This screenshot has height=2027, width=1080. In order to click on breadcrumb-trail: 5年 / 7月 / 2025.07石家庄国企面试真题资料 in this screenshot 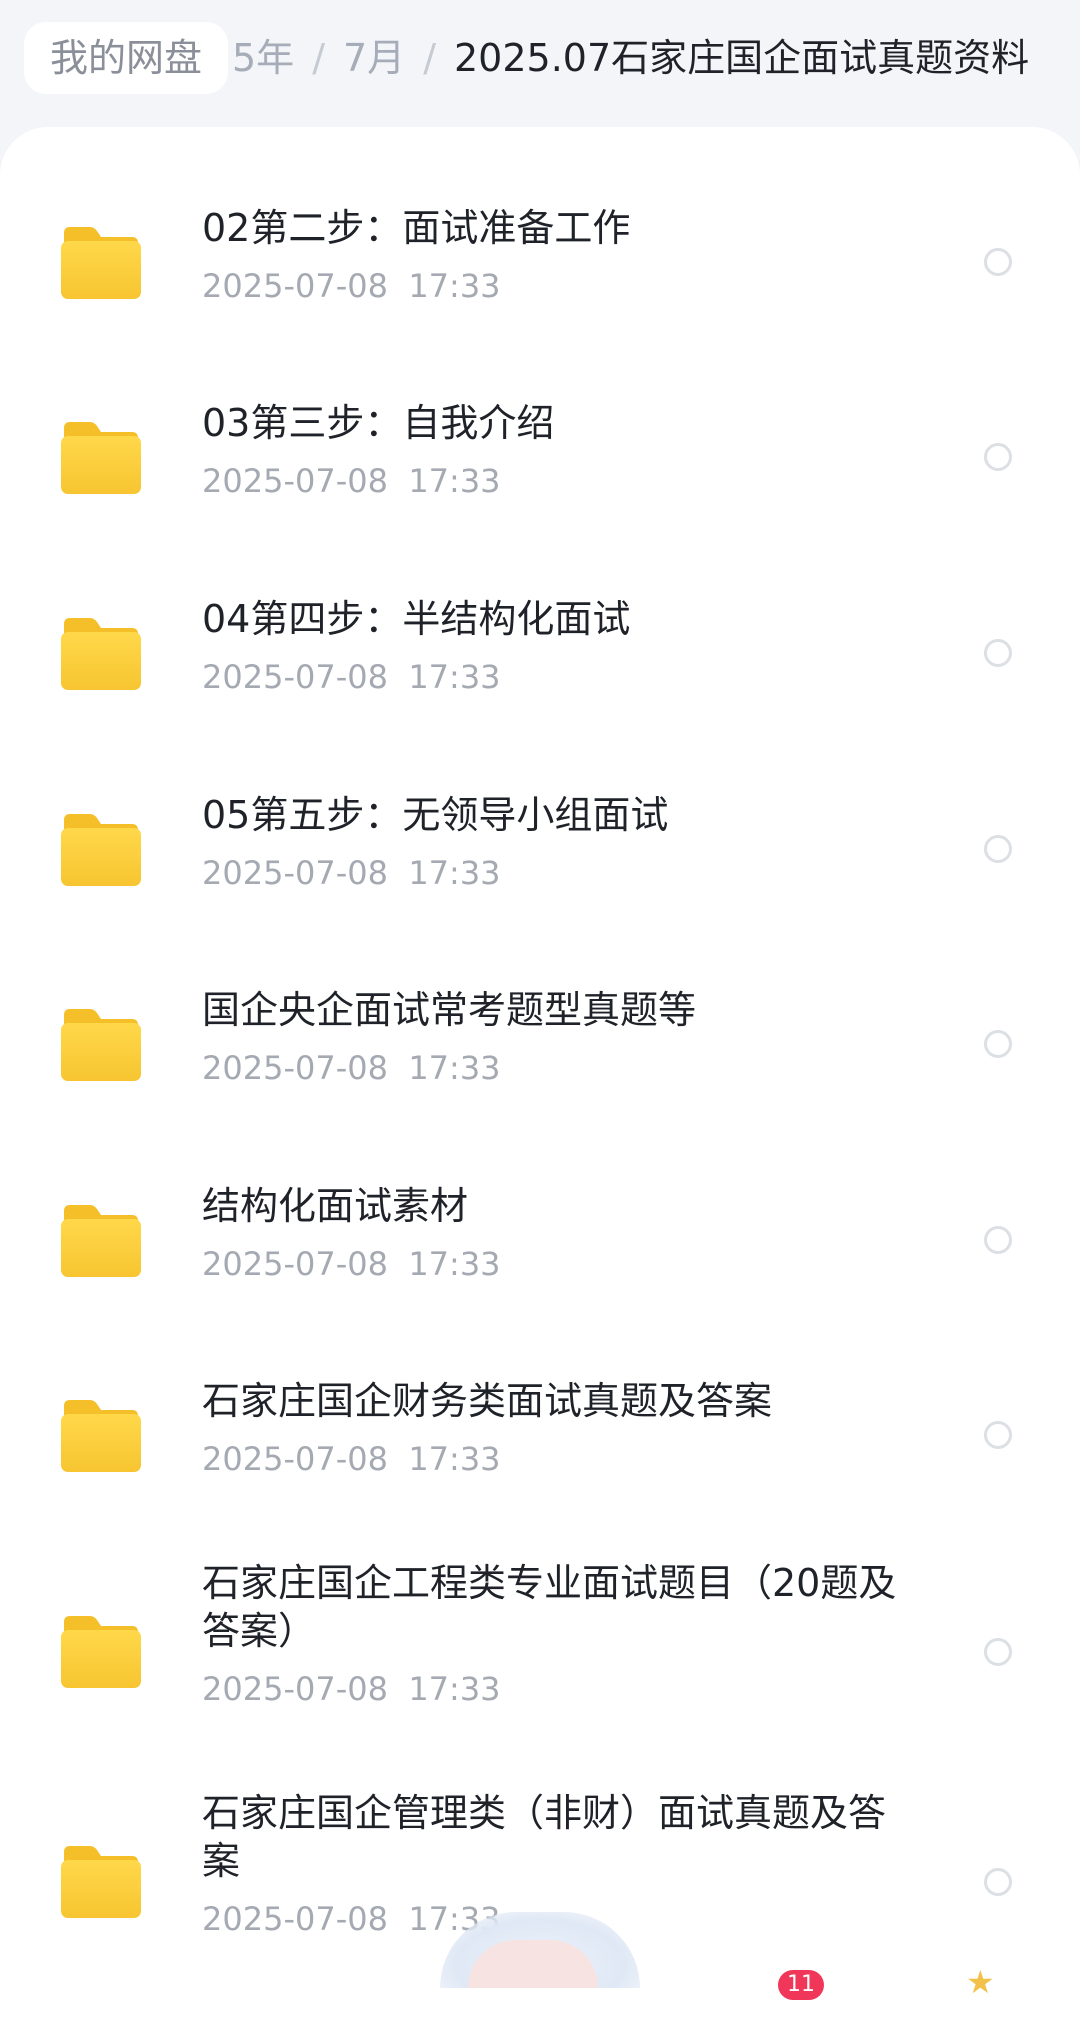, I will do `click(630, 58)`.